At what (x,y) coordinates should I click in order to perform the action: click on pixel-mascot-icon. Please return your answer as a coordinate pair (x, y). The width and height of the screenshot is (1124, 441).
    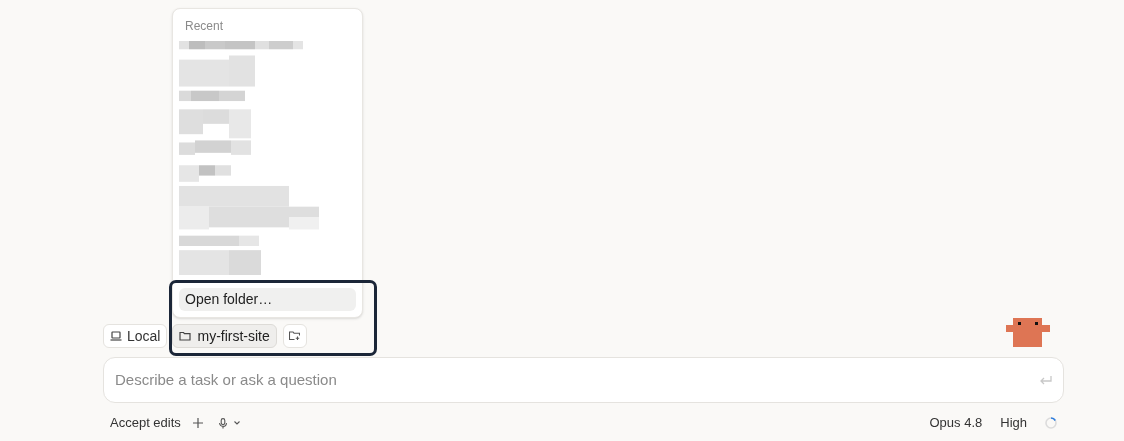
    Looking at the image, I should click on (1028, 332).